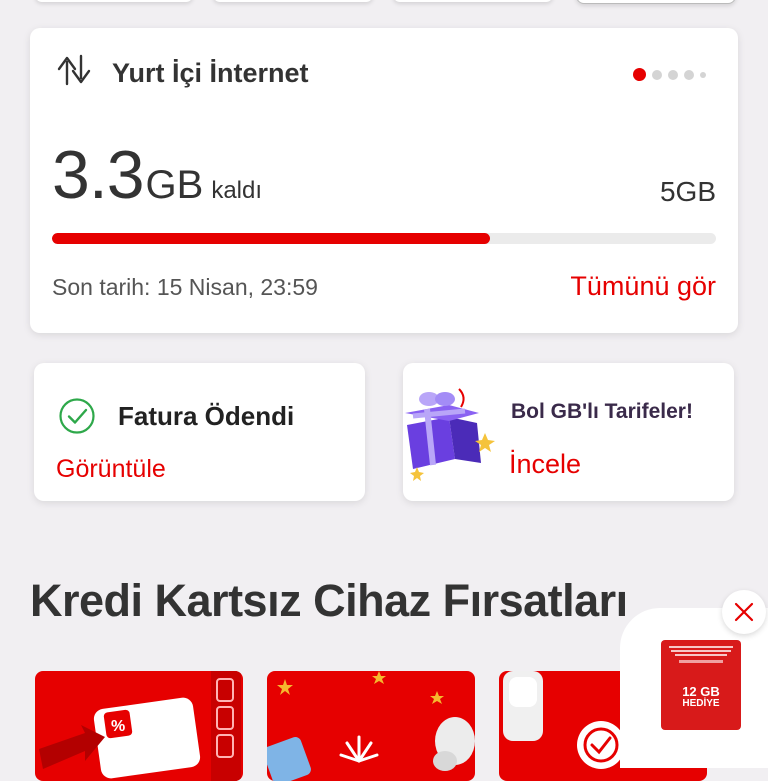 The width and height of the screenshot is (768, 781). I want to click on carousel-dot-active, so click(639, 74).